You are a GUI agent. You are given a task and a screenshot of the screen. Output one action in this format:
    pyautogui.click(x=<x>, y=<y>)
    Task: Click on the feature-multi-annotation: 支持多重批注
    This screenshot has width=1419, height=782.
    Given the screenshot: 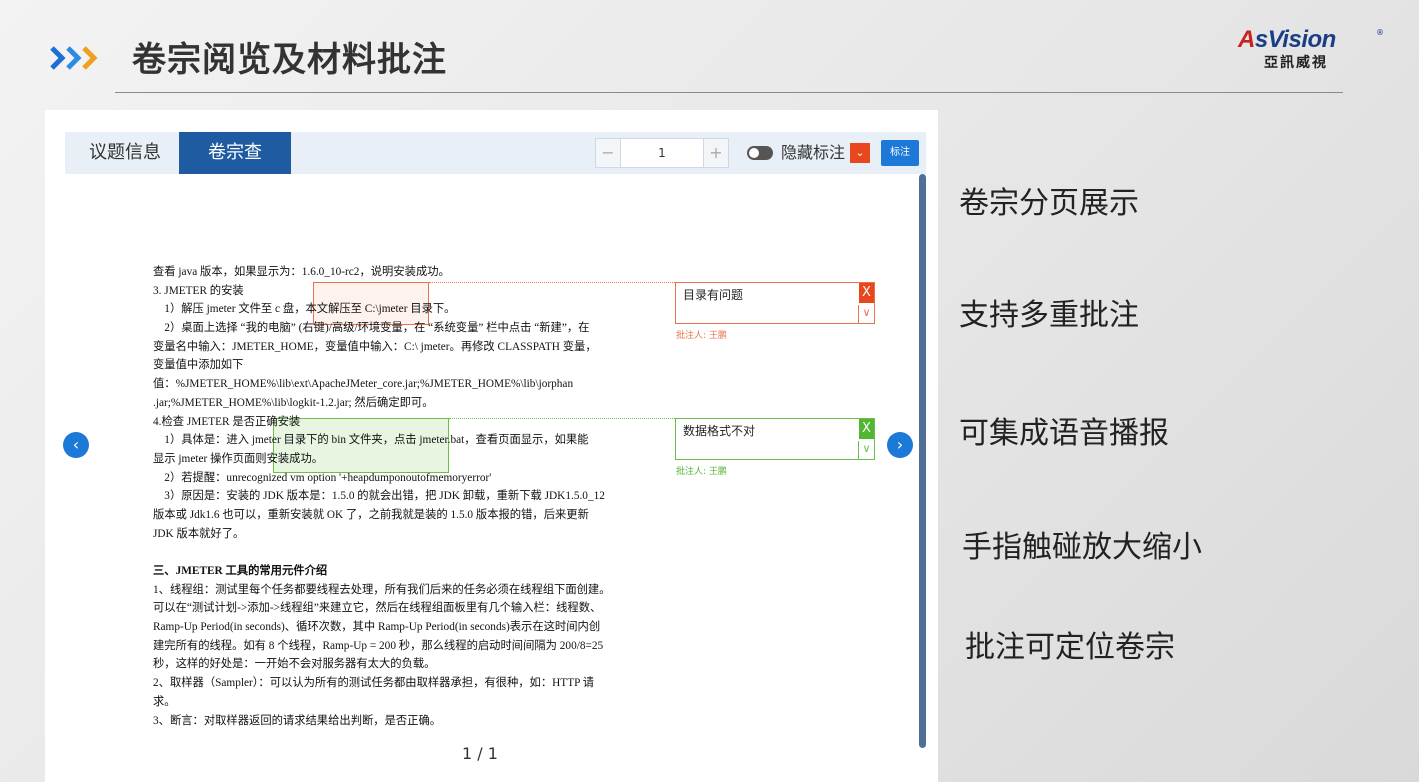 What is the action you would take?
    pyautogui.click(x=1049, y=315)
    